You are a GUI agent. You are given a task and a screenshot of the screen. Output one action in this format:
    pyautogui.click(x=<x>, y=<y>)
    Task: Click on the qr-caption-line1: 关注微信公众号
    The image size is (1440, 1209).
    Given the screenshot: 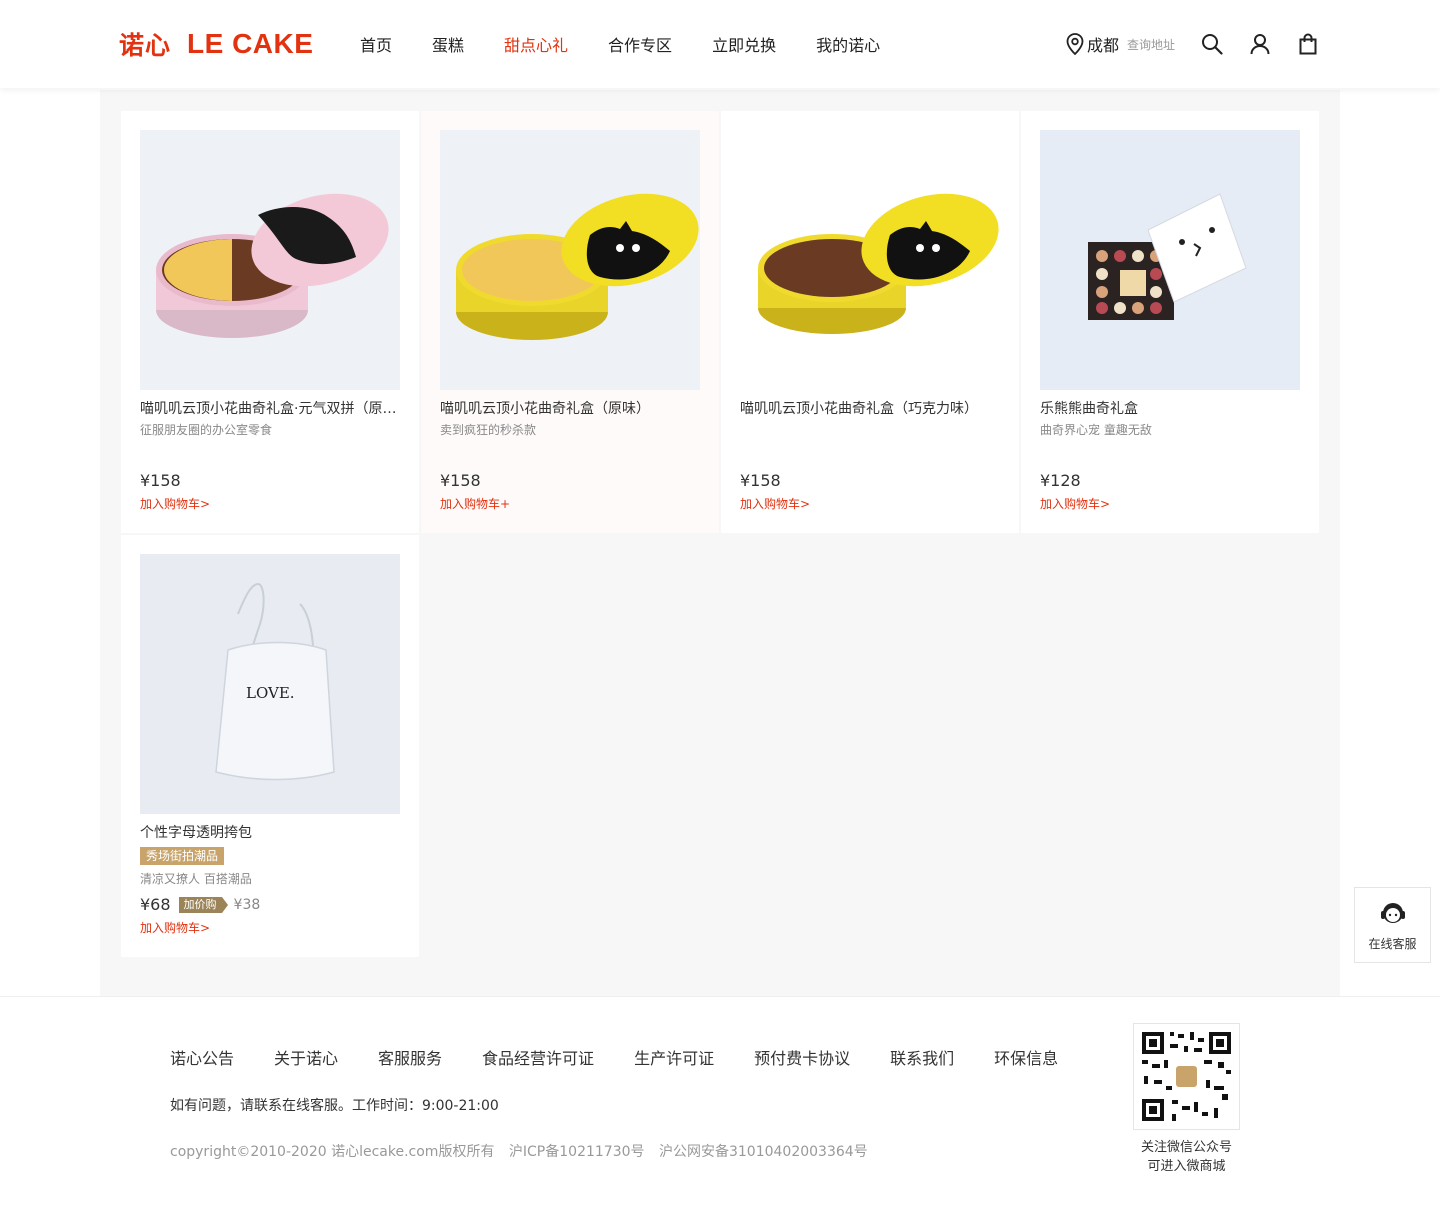 What is the action you would take?
    pyautogui.click(x=1186, y=1147)
    